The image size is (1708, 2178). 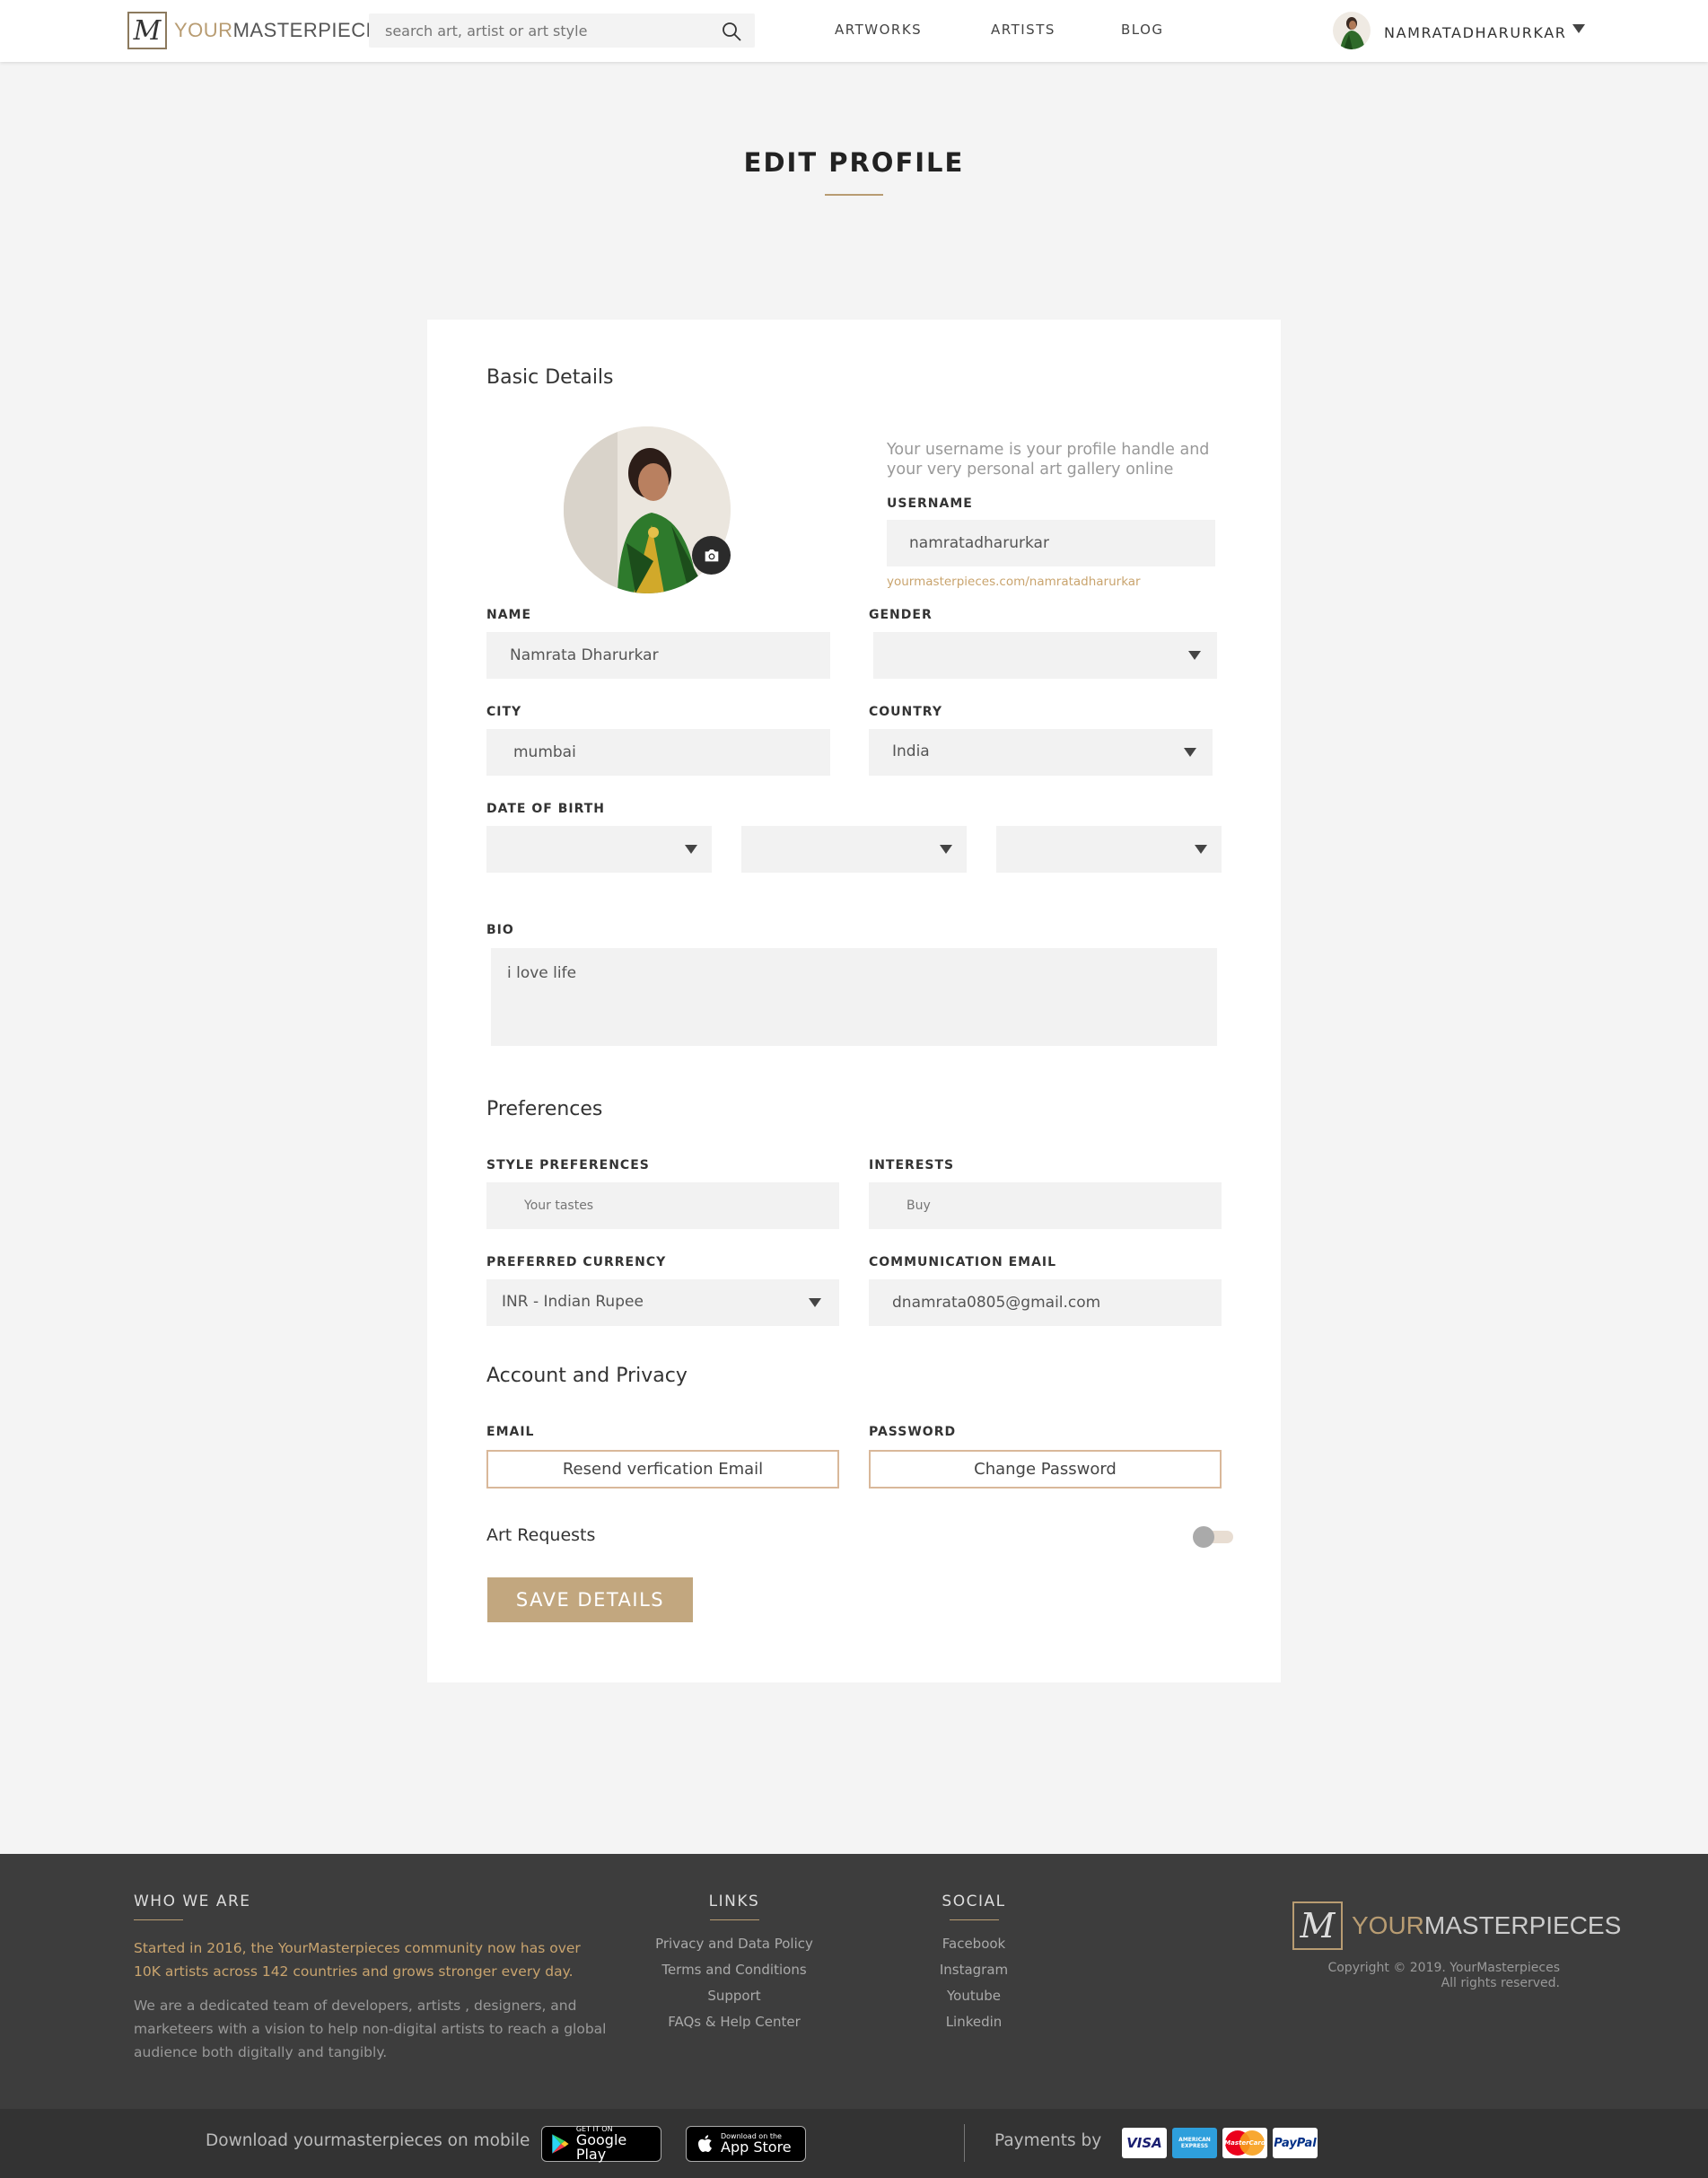 What do you see at coordinates (974, 2022) in the screenshot?
I see `footer-link-linkedin: Linkedin` at bounding box center [974, 2022].